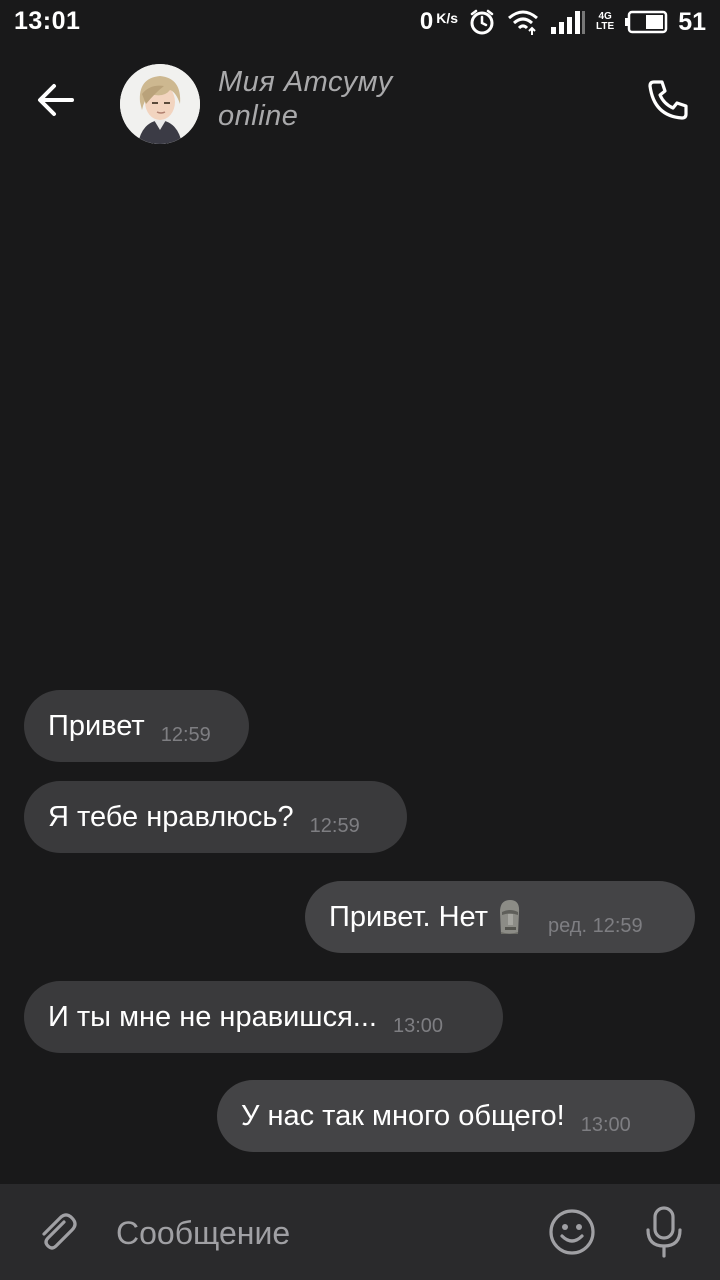 This screenshot has width=720, height=1280. I want to click on avatar, so click(160, 104).